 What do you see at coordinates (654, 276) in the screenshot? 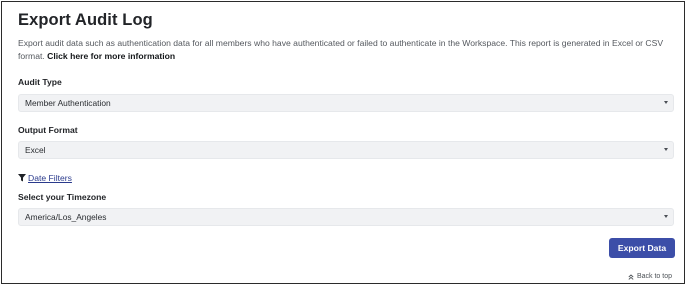
I see `back-to-top-label: Back to top` at bounding box center [654, 276].